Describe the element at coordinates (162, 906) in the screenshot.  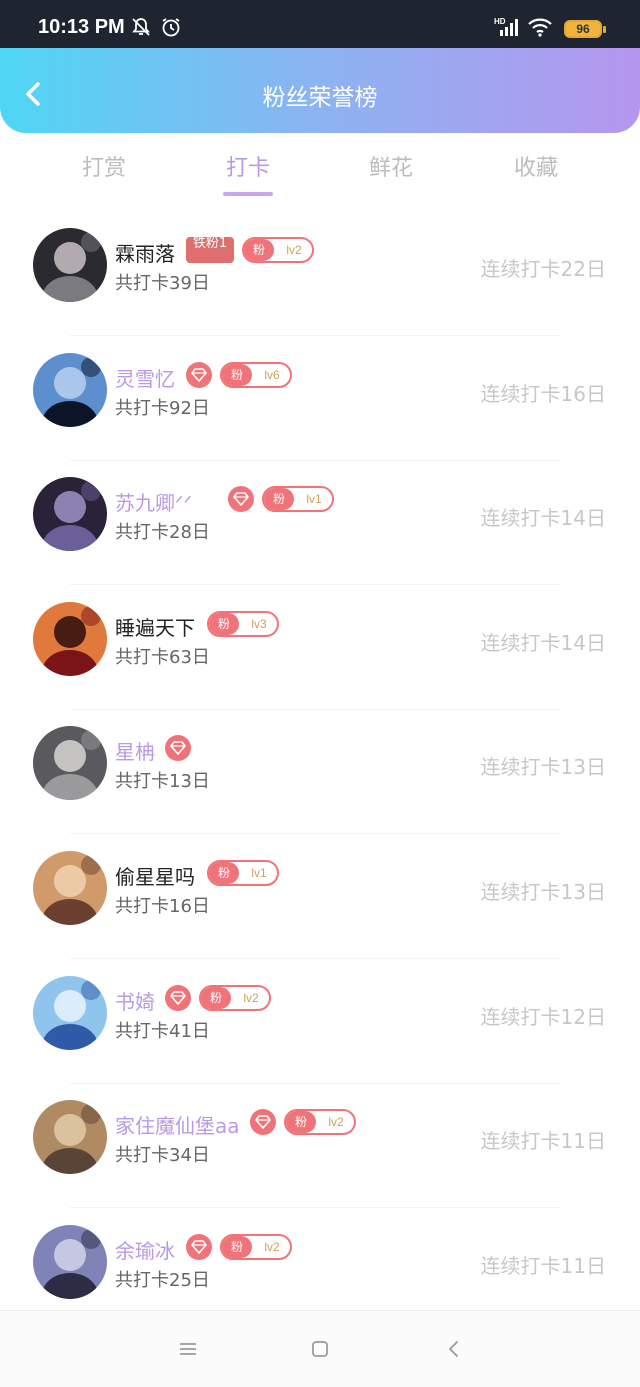
I see `total-checkin-count: 共打卡16日` at that location.